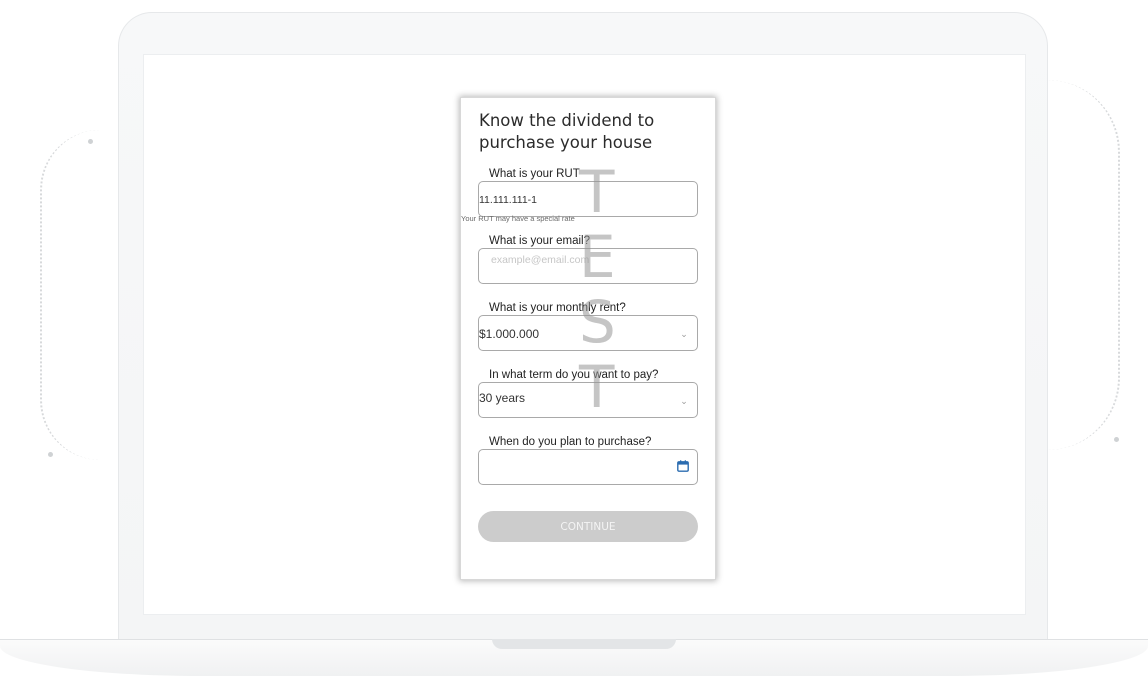 Image resolution: width=1148 pixels, height=676 pixels. I want to click on email-field: What is your email?, so click(588, 259).